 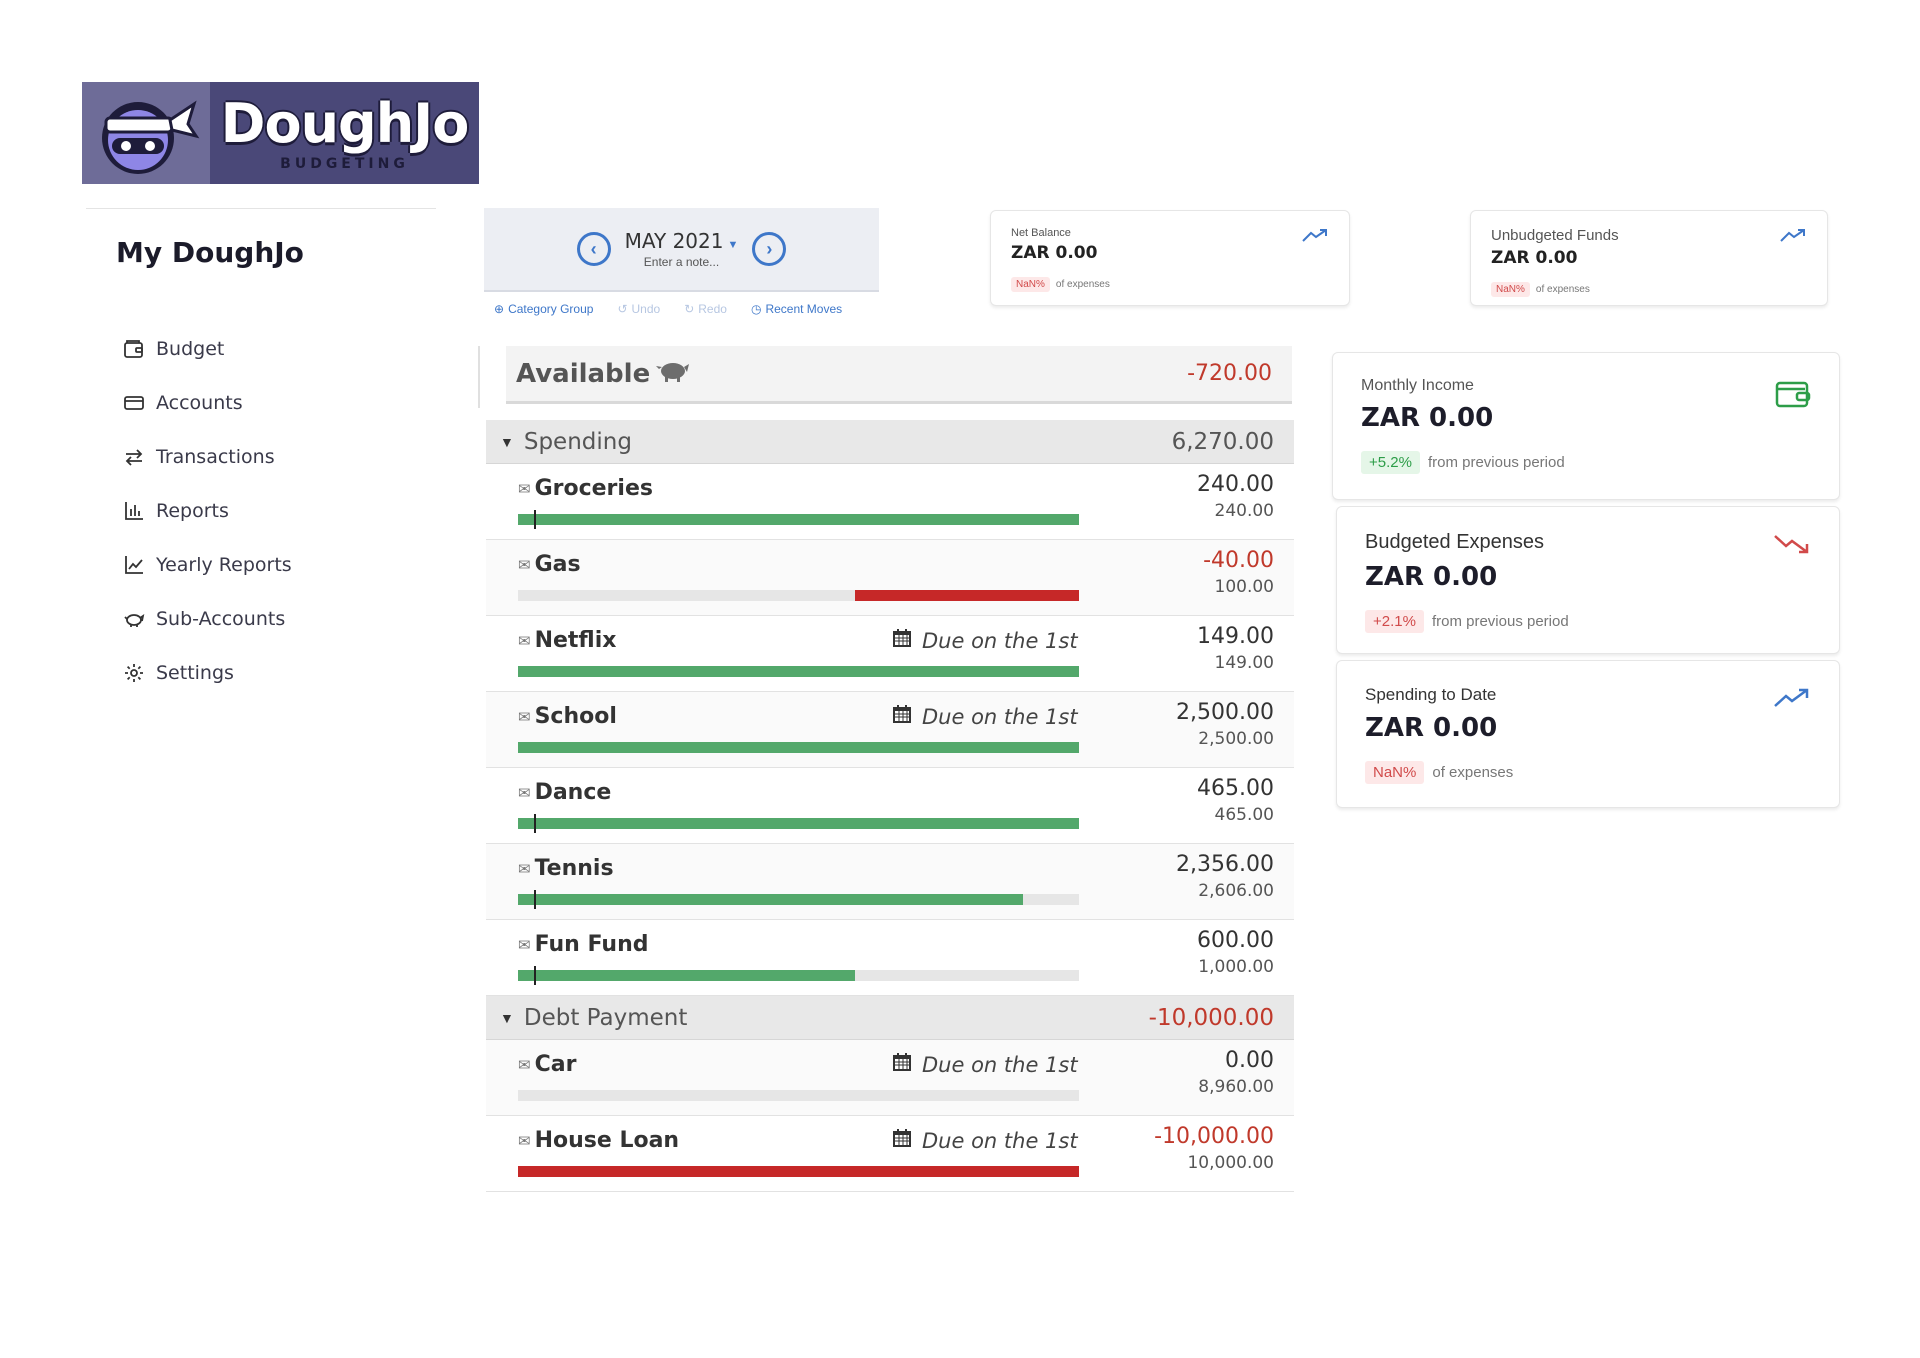 I want to click on category-available: 149.00, so click(x=1235, y=636).